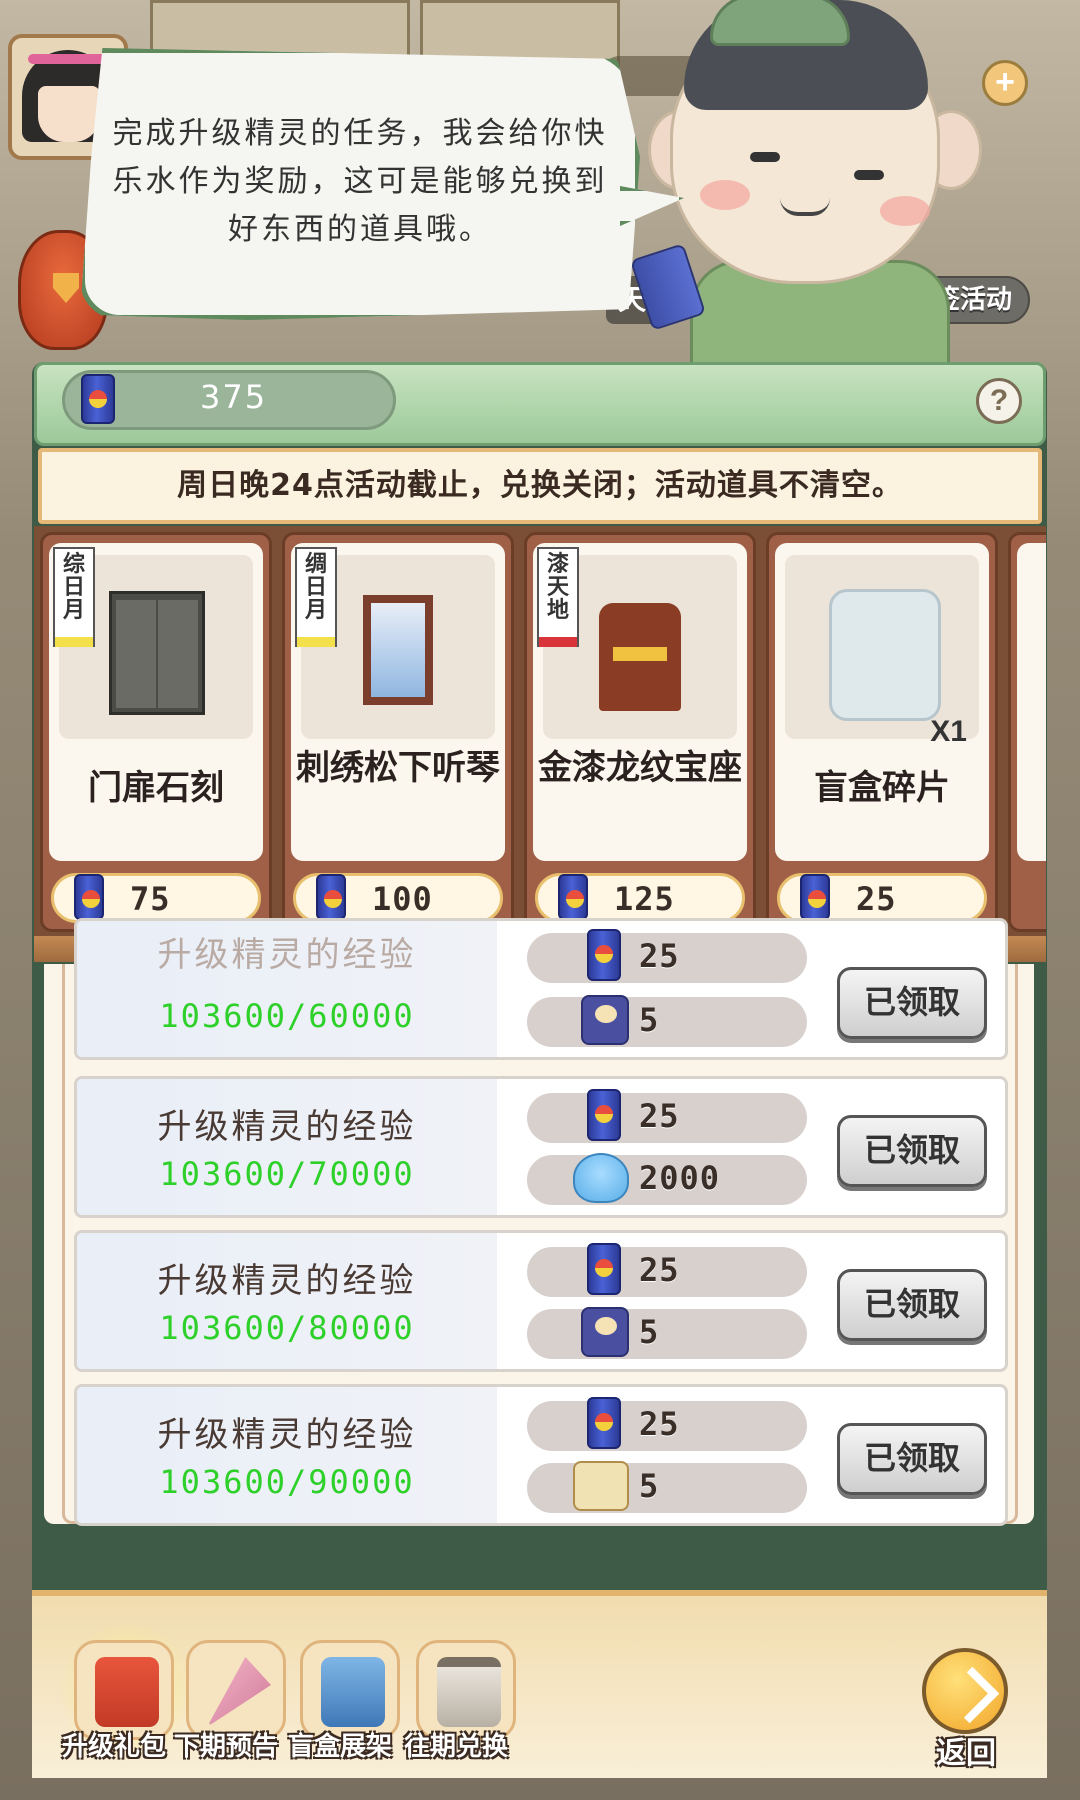 This screenshot has width=1080, height=1800. What do you see at coordinates (398, 650) in the screenshot?
I see `embroidery-painting-icon` at bounding box center [398, 650].